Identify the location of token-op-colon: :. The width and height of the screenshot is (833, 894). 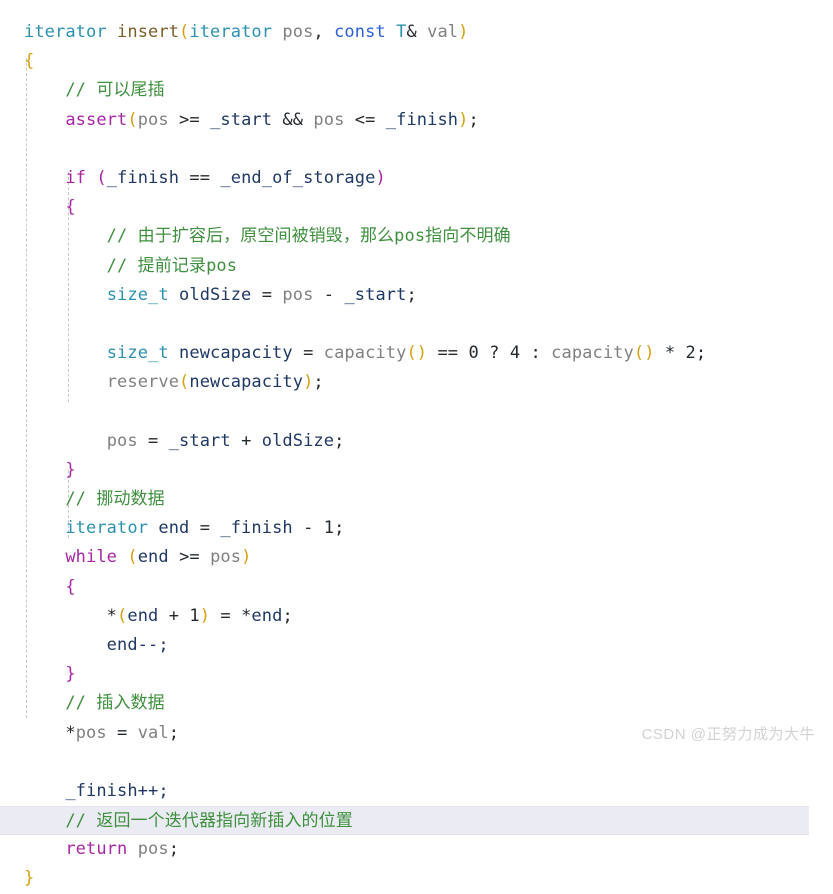
(536, 353).